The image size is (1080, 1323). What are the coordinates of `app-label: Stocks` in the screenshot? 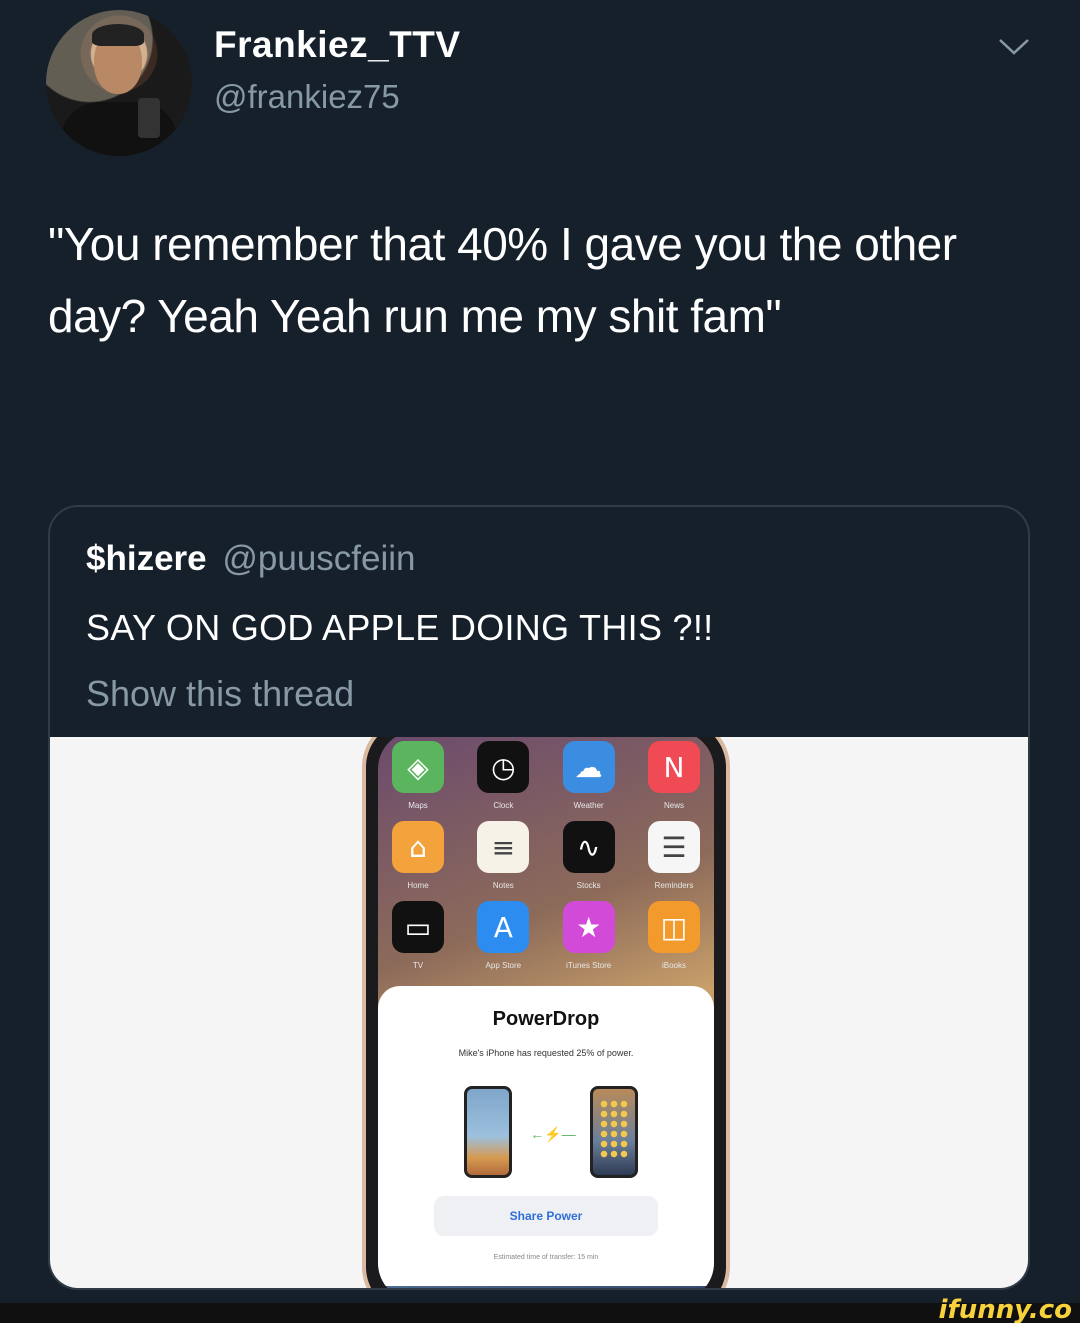 It's located at (588, 885).